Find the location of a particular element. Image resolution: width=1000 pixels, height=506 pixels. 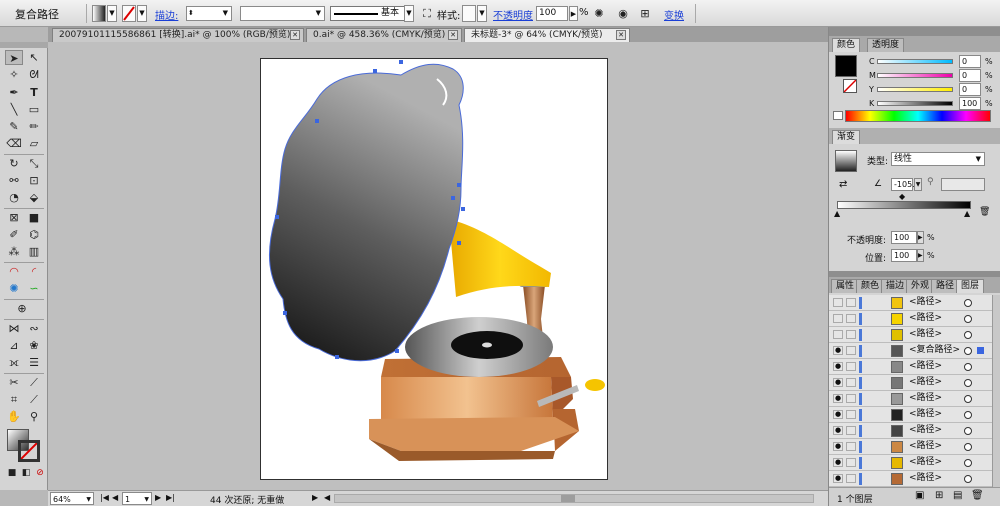

gradient-angle-field: -105. is located at coordinates (903, 184).